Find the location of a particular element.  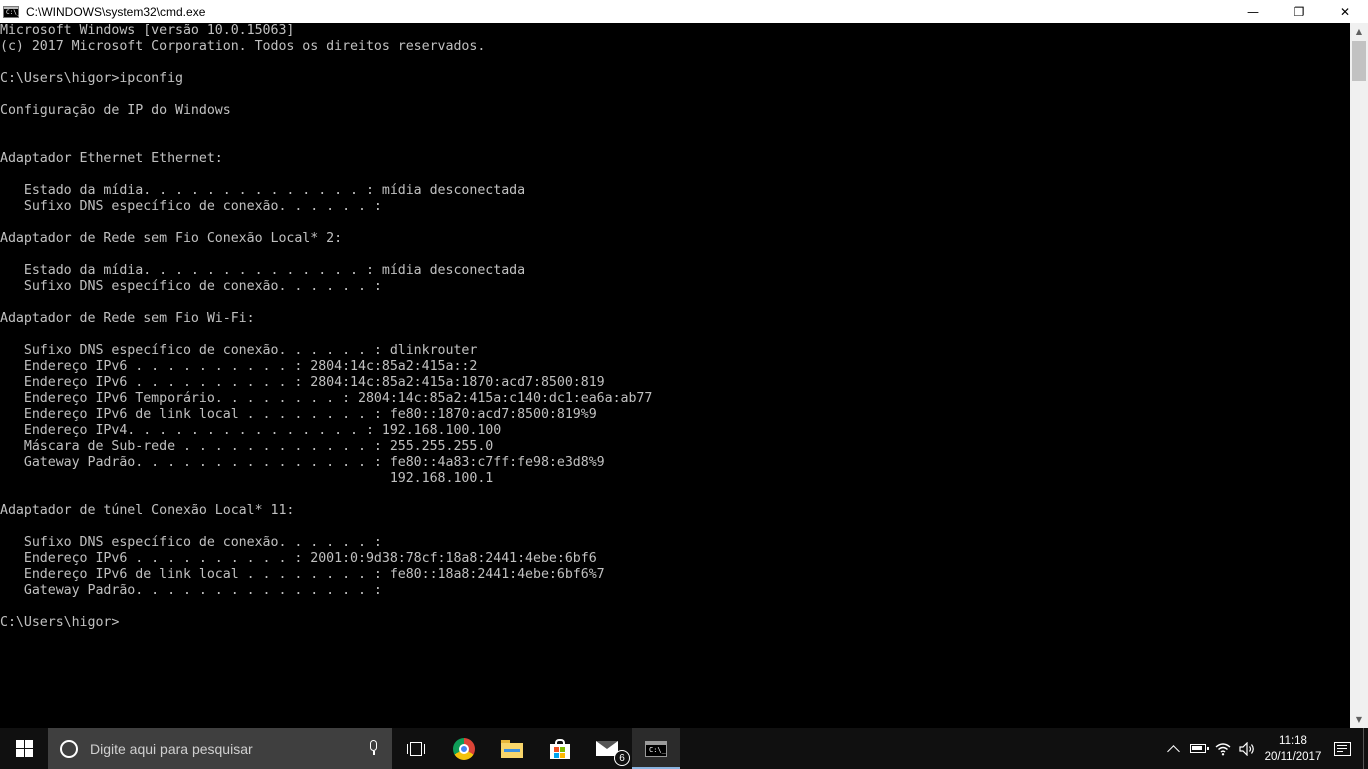

vertical-scrollbar: ▲ ▼ is located at coordinates (1359, 375).